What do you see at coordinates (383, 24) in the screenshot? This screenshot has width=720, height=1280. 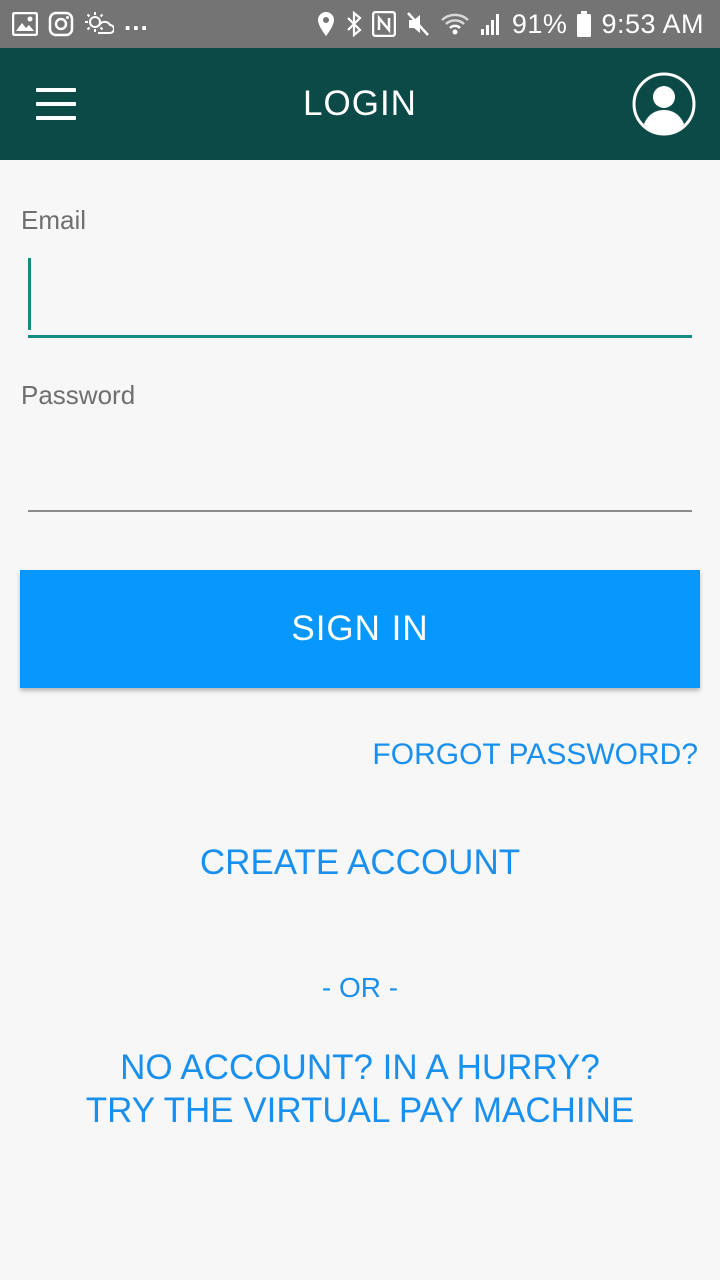 I see `nfc-icon` at bounding box center [383, 24].